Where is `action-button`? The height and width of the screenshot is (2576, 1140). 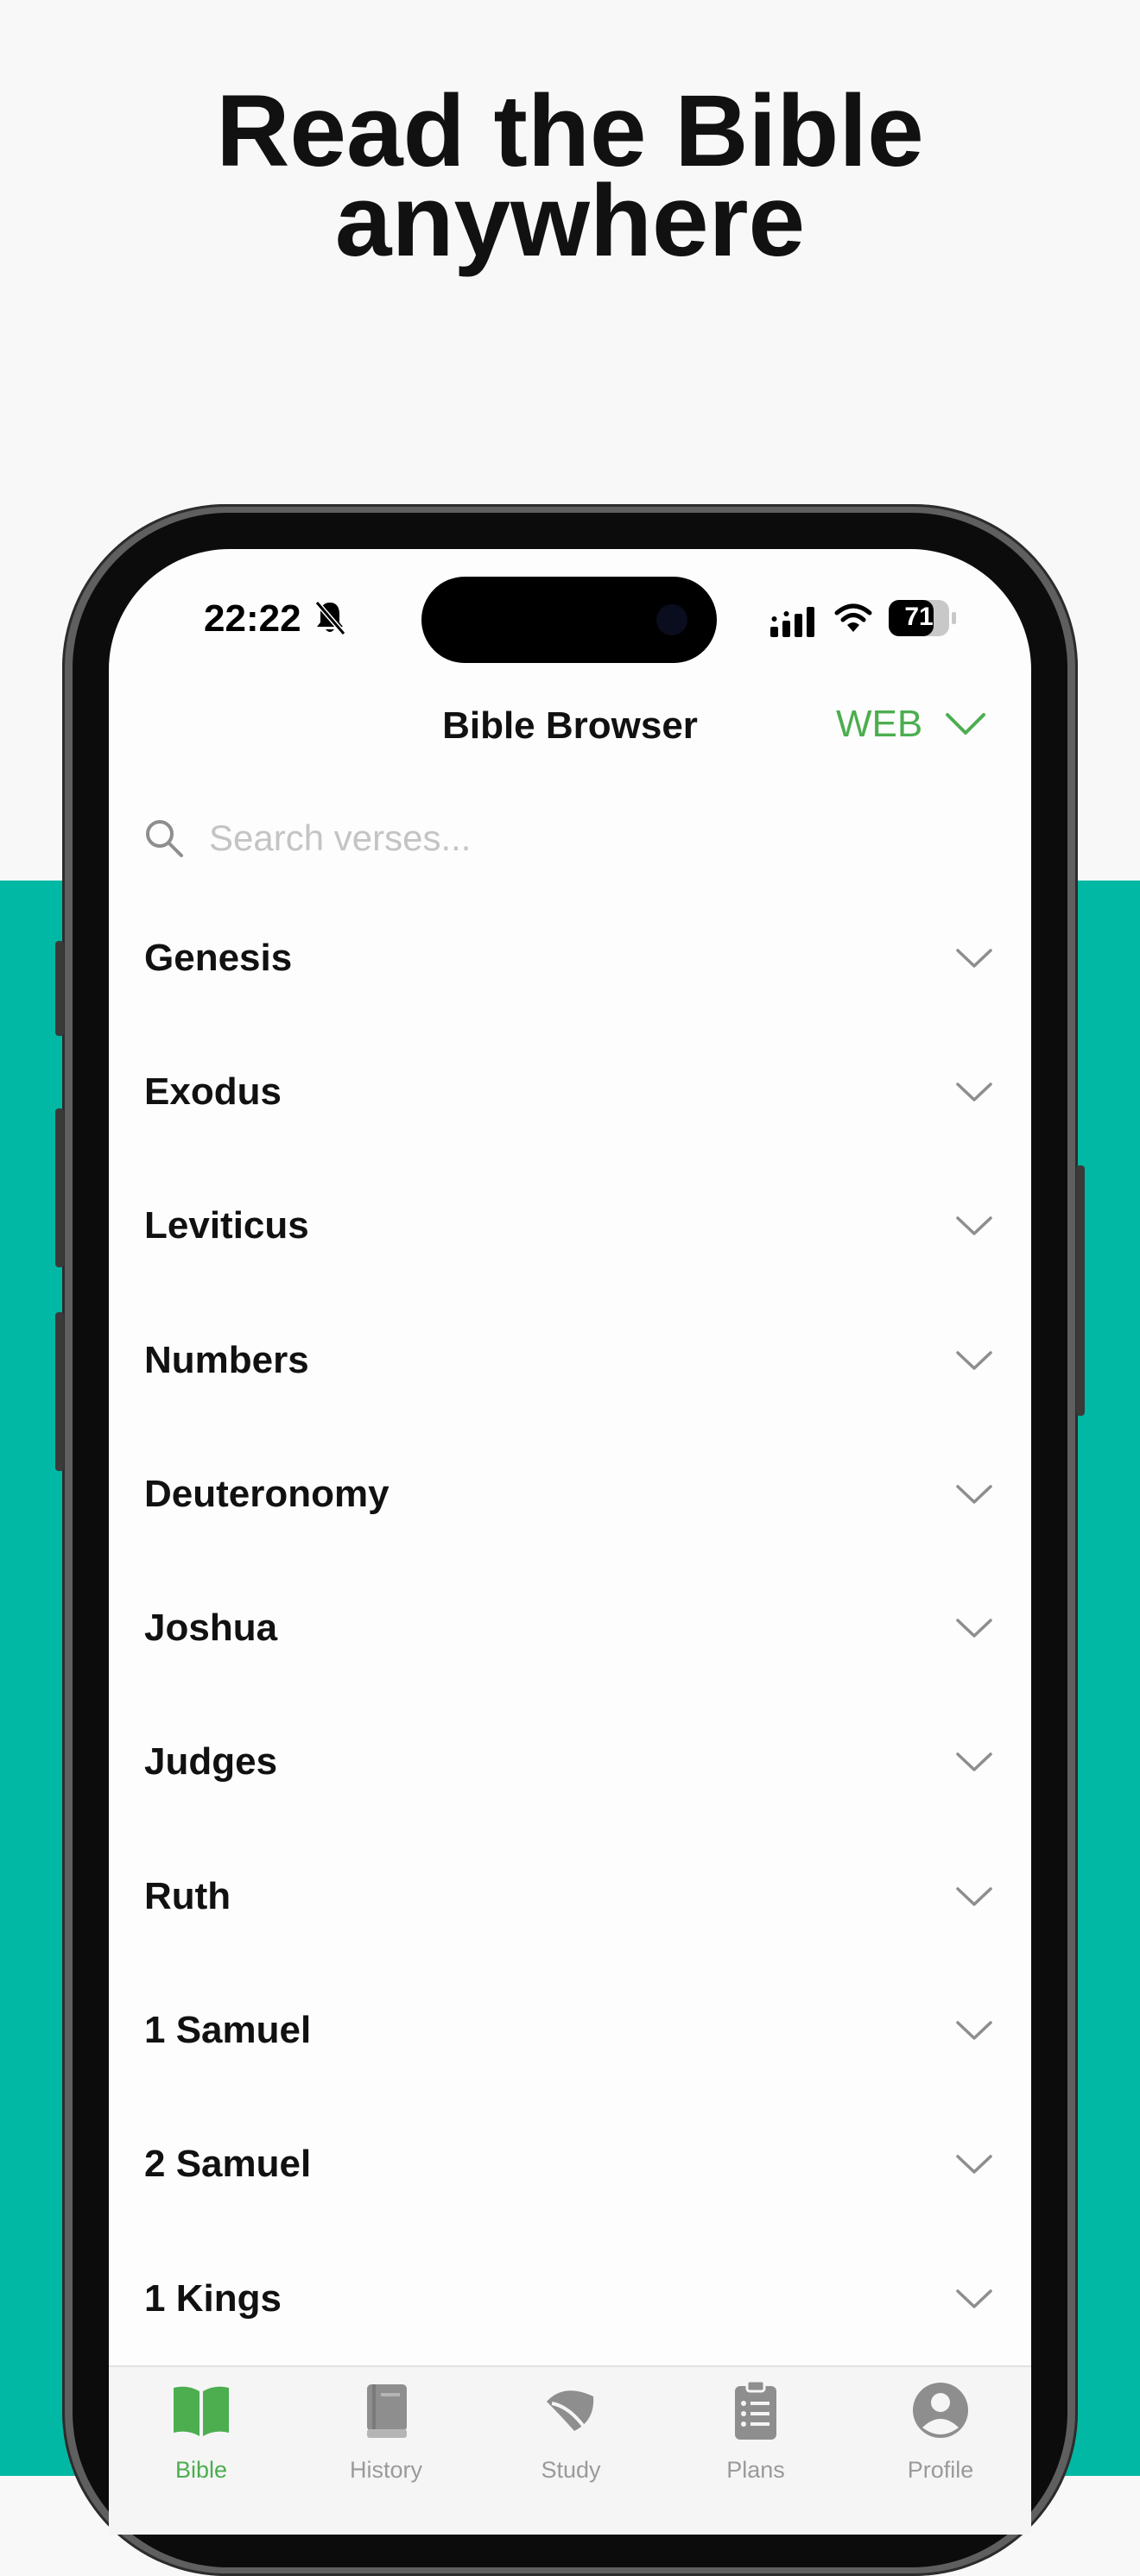 action-button is located at coordinates (59, 988).